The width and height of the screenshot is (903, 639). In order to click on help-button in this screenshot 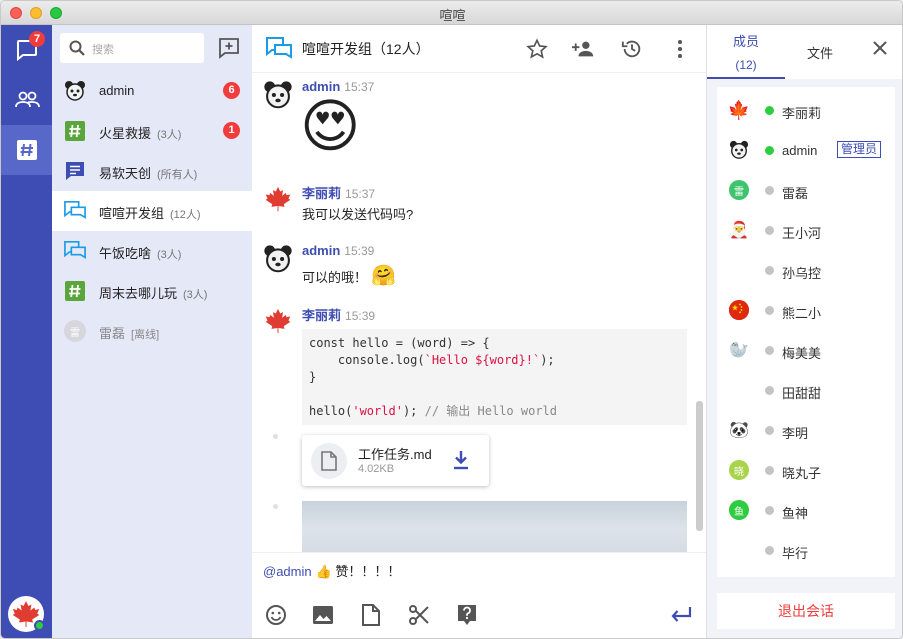, I will do `click(467, 615)`.